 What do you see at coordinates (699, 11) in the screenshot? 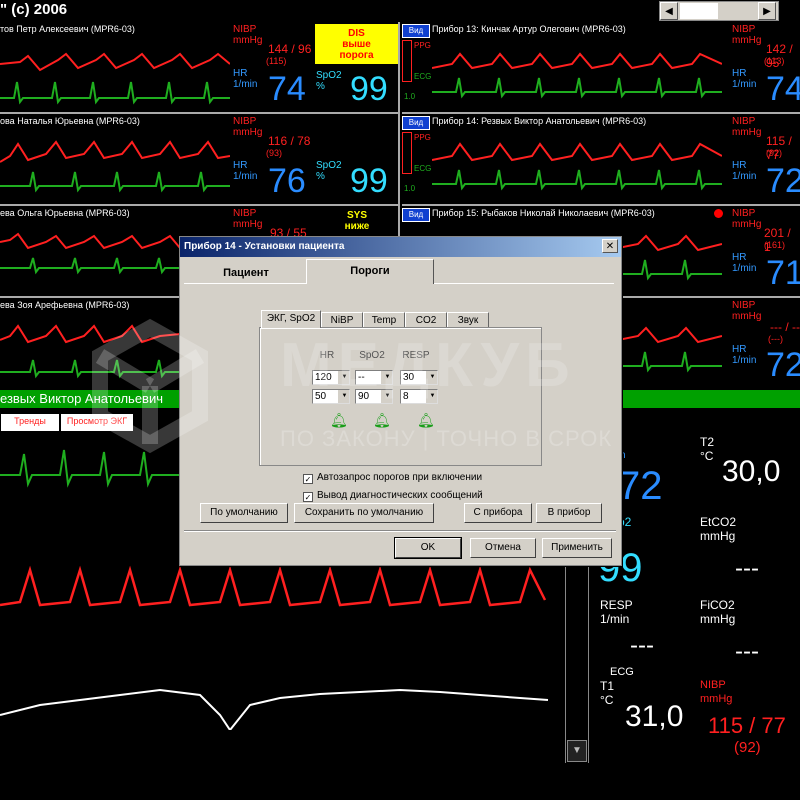
I see `scroll-thumb` at bounding box center [699, 11].